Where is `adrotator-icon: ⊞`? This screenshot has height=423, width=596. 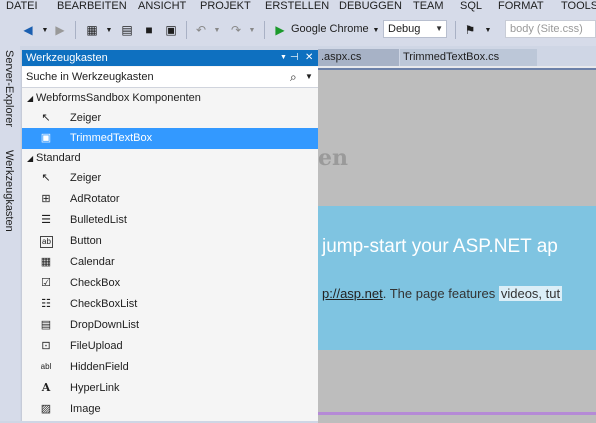 adrotator-icon: ⊞ is located at coordinates (46, 199).